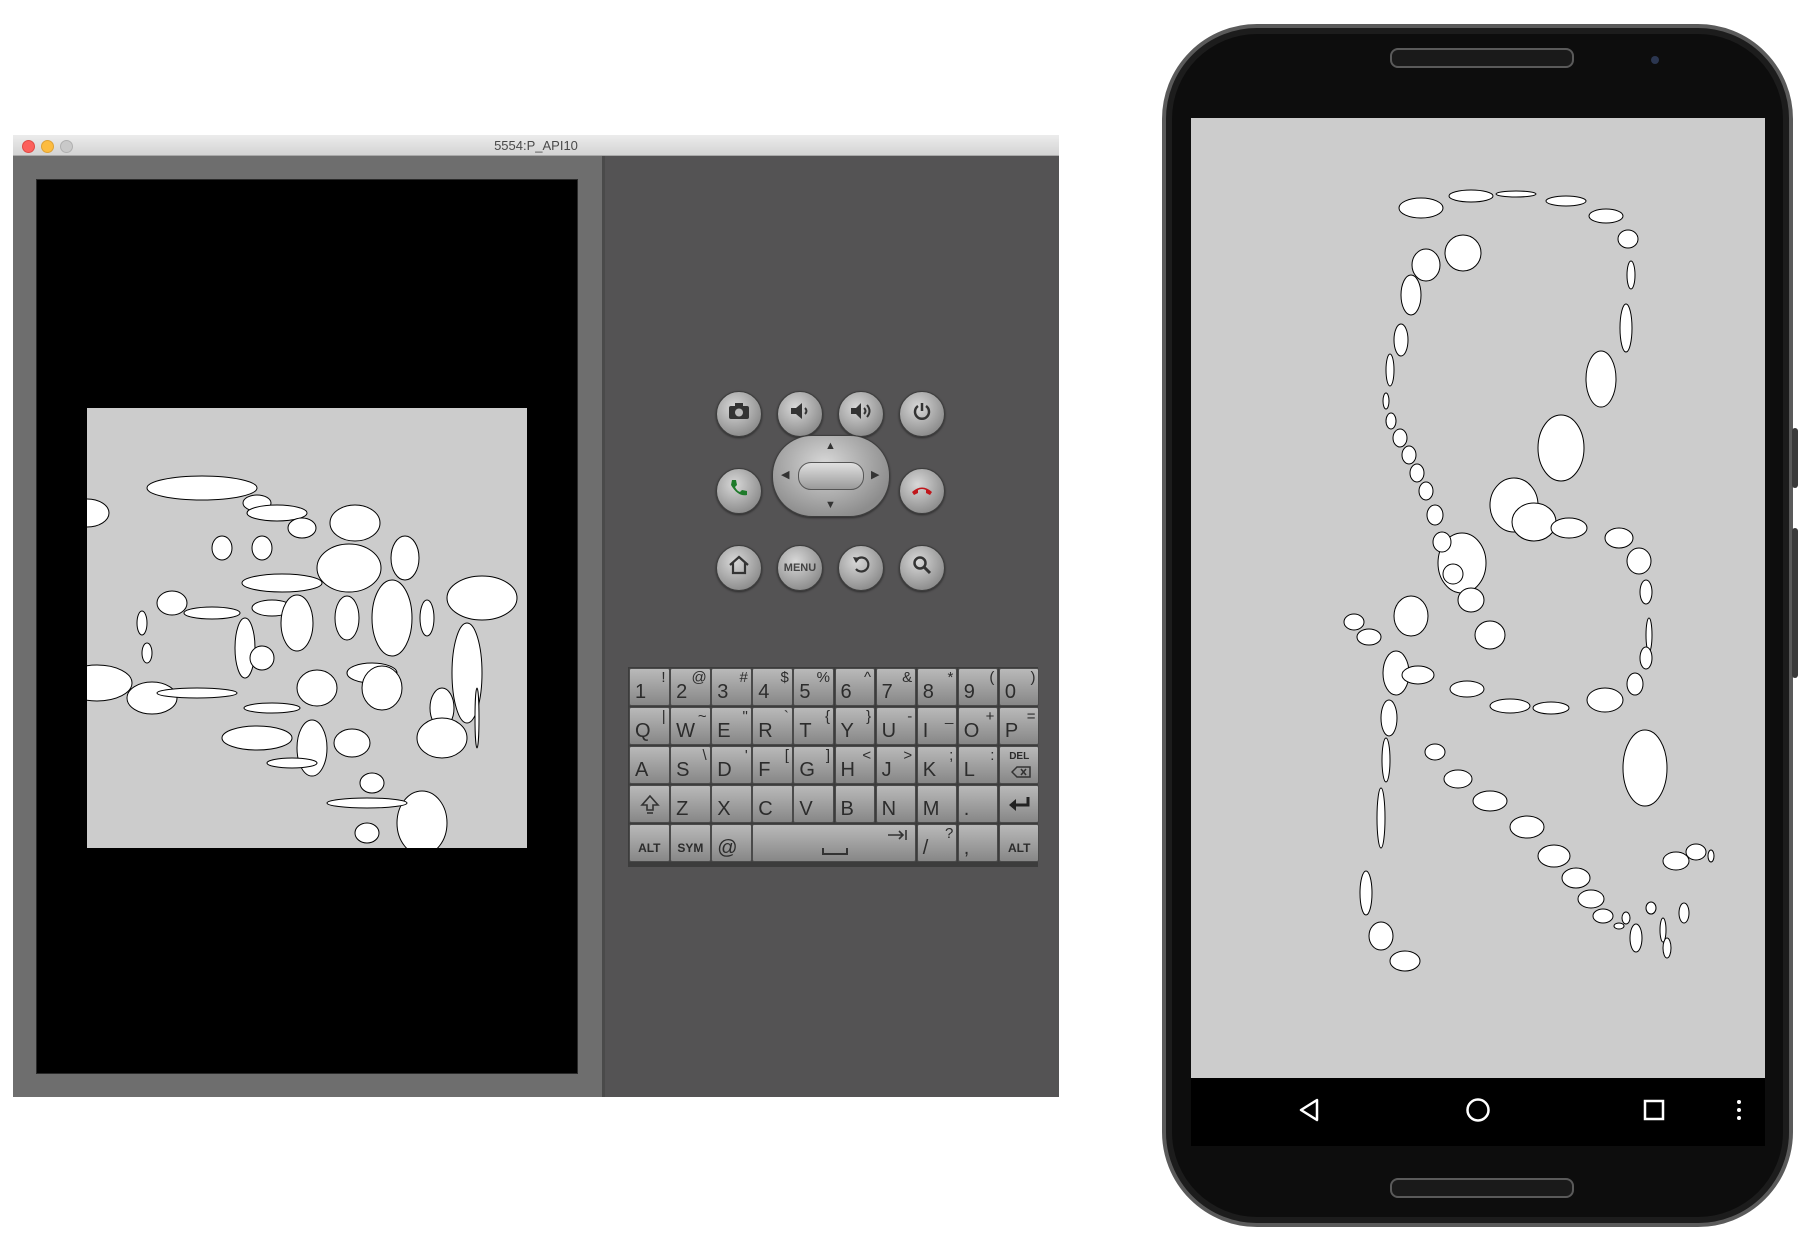 Image resolution: width=1800 pixels, height=1250 pixels. What do you see at coordinates (937, 804) in the screenshot?
I see `key-m: M` at bounding box center [937, 804].